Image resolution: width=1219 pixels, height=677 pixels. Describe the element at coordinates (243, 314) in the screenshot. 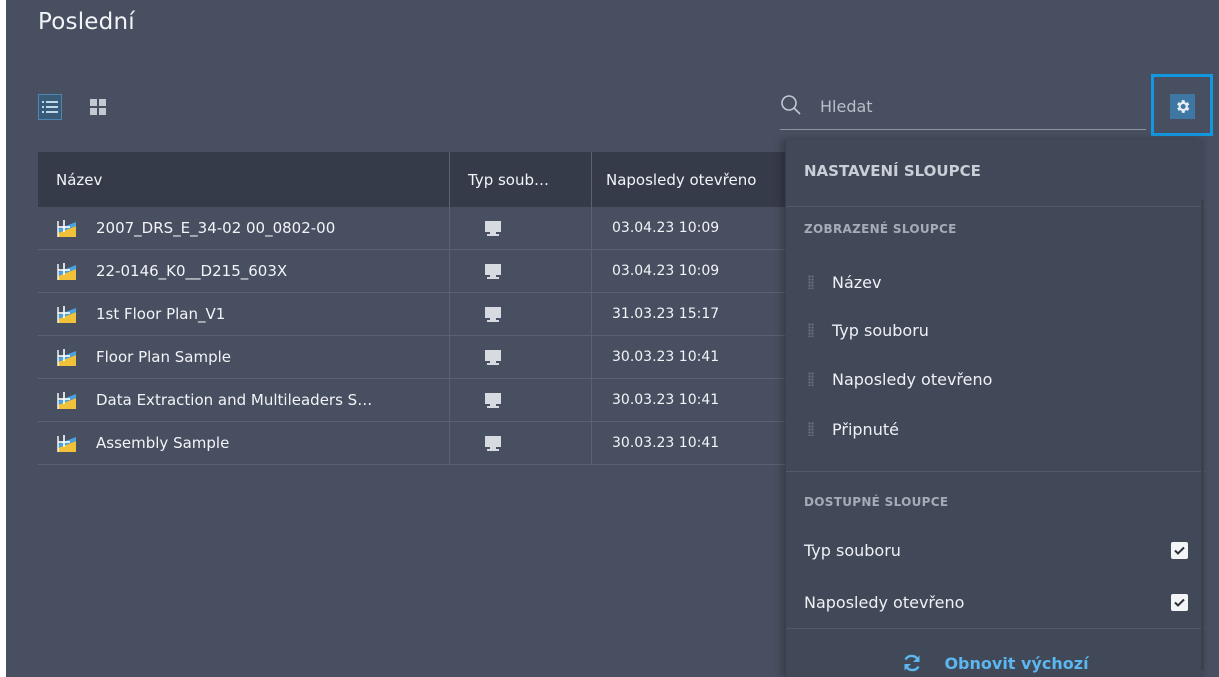

I see `file-name-cell: 1st Floor Plan_V1` at that location.